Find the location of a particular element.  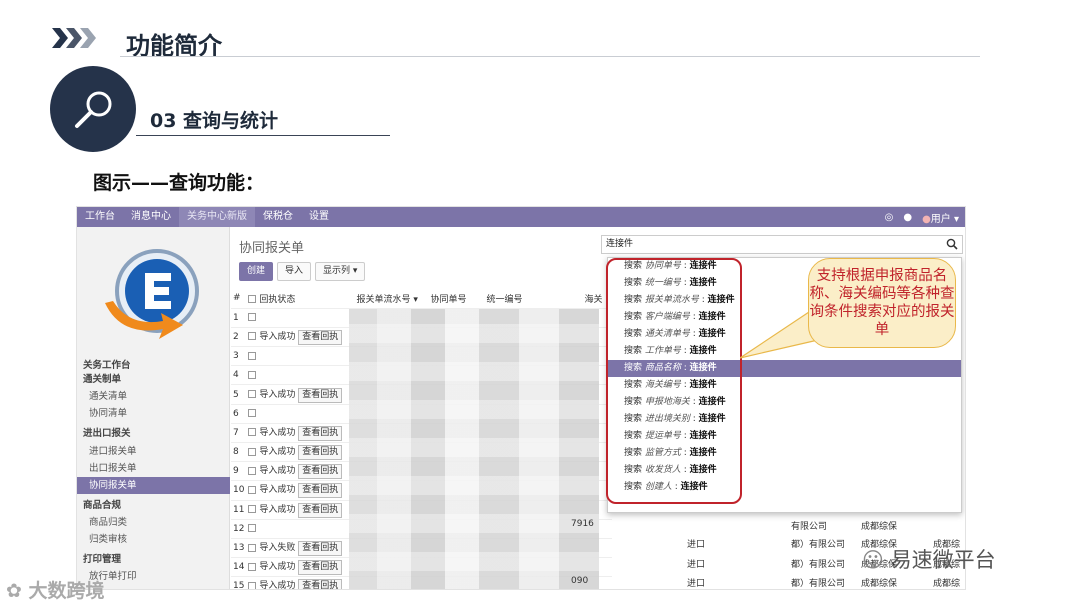

sidebar-item-compliance: 商品合规 is located at coordinates (153, 505).